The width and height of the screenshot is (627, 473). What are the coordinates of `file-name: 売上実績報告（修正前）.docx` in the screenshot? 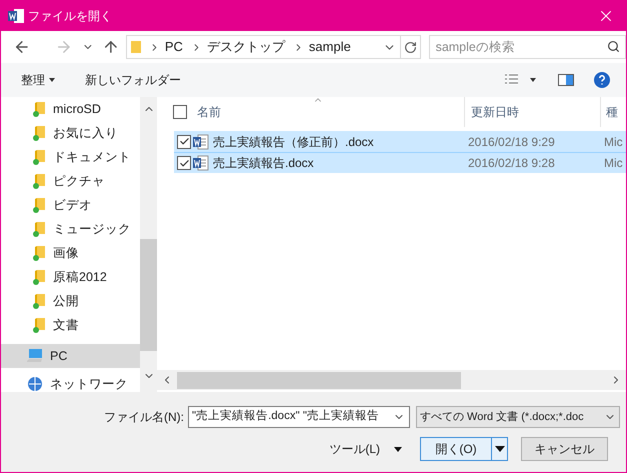 It's located at (294, 142).